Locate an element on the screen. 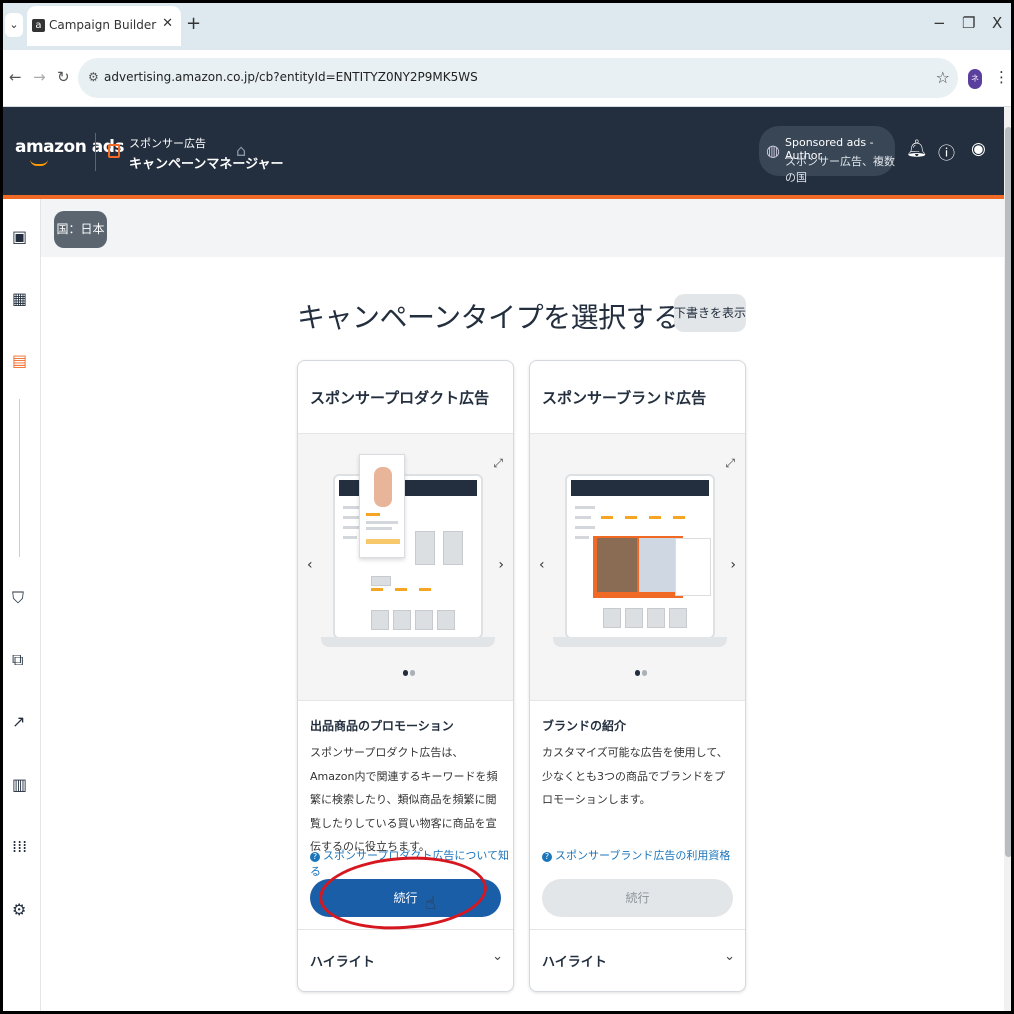  browser-tab: a Campaign Builder ✕ is located at coordinates (104, 26).